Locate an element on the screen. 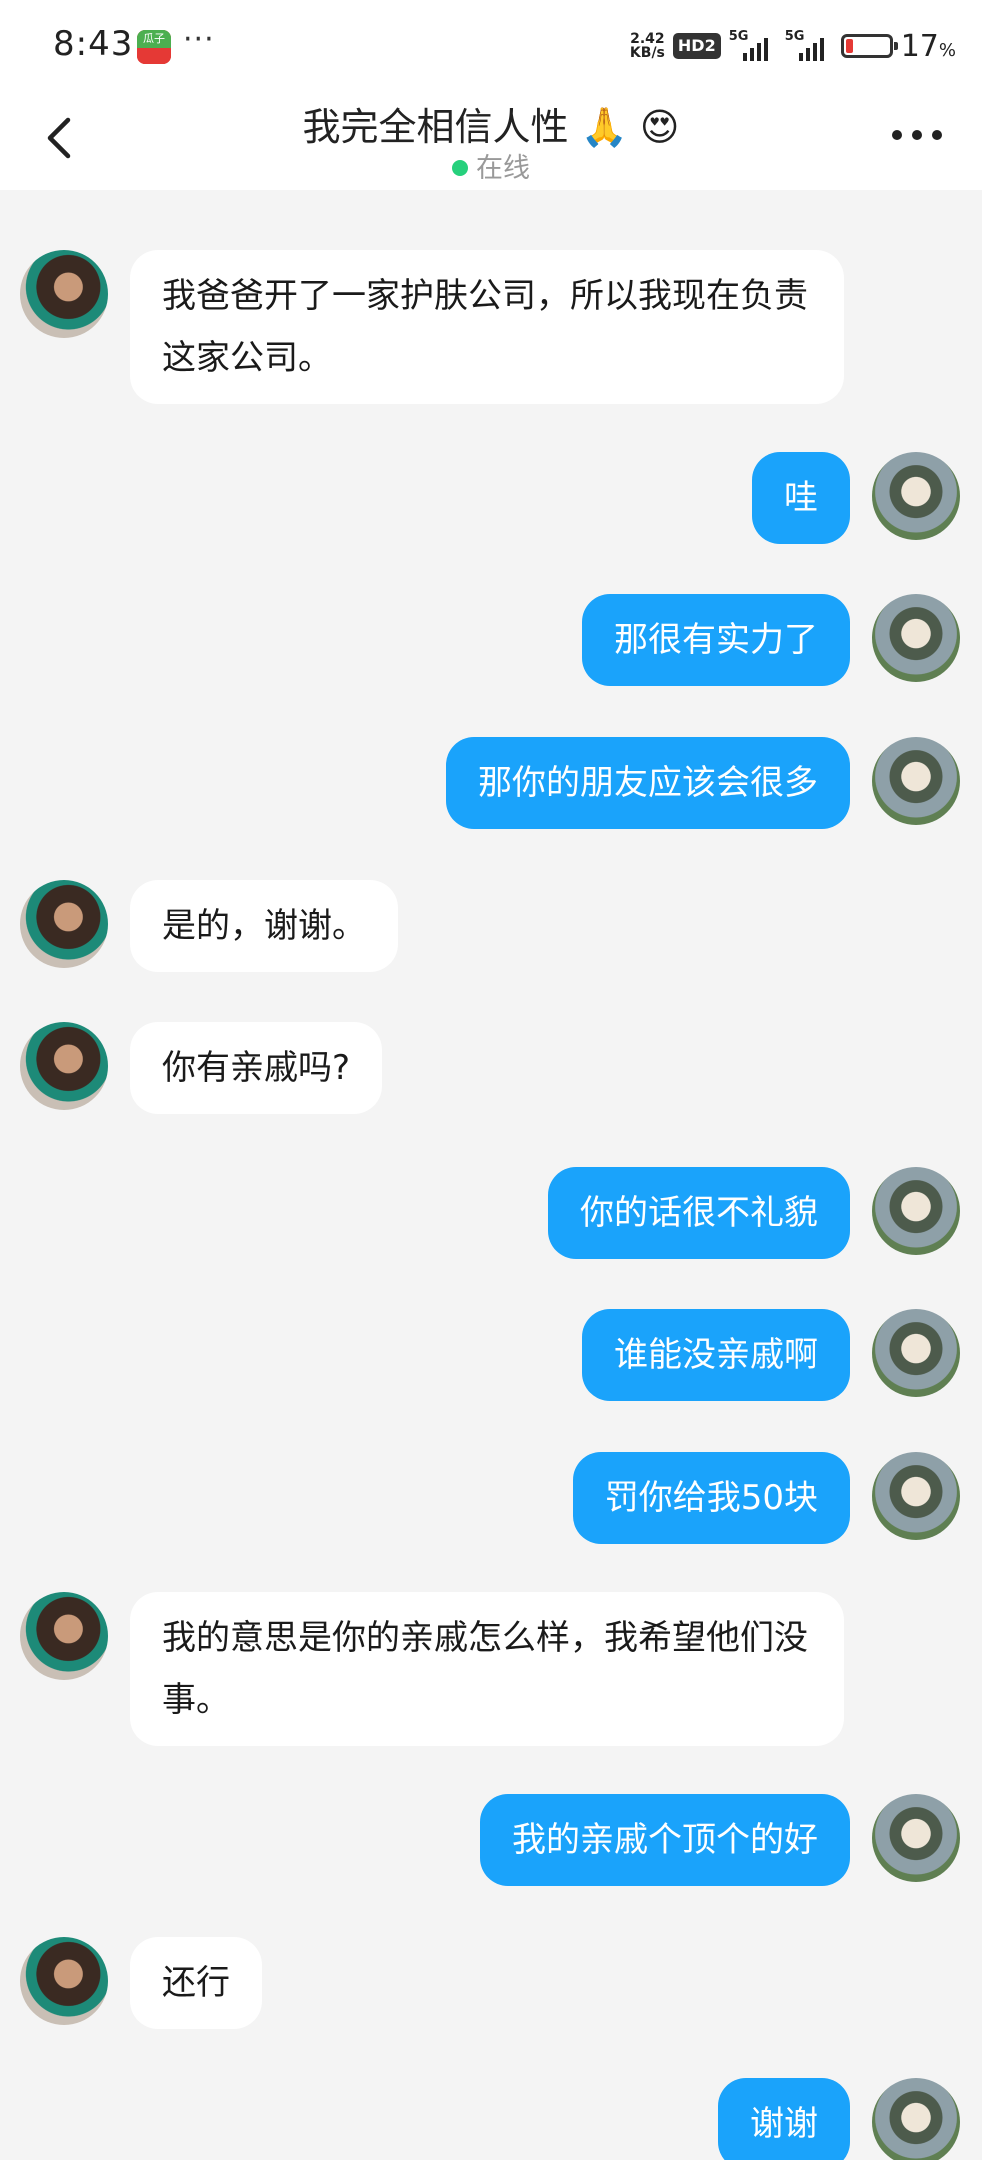 This screenshot has height=2160, width=982. online-status-label: 在线 is located at coordinates (503, 168).